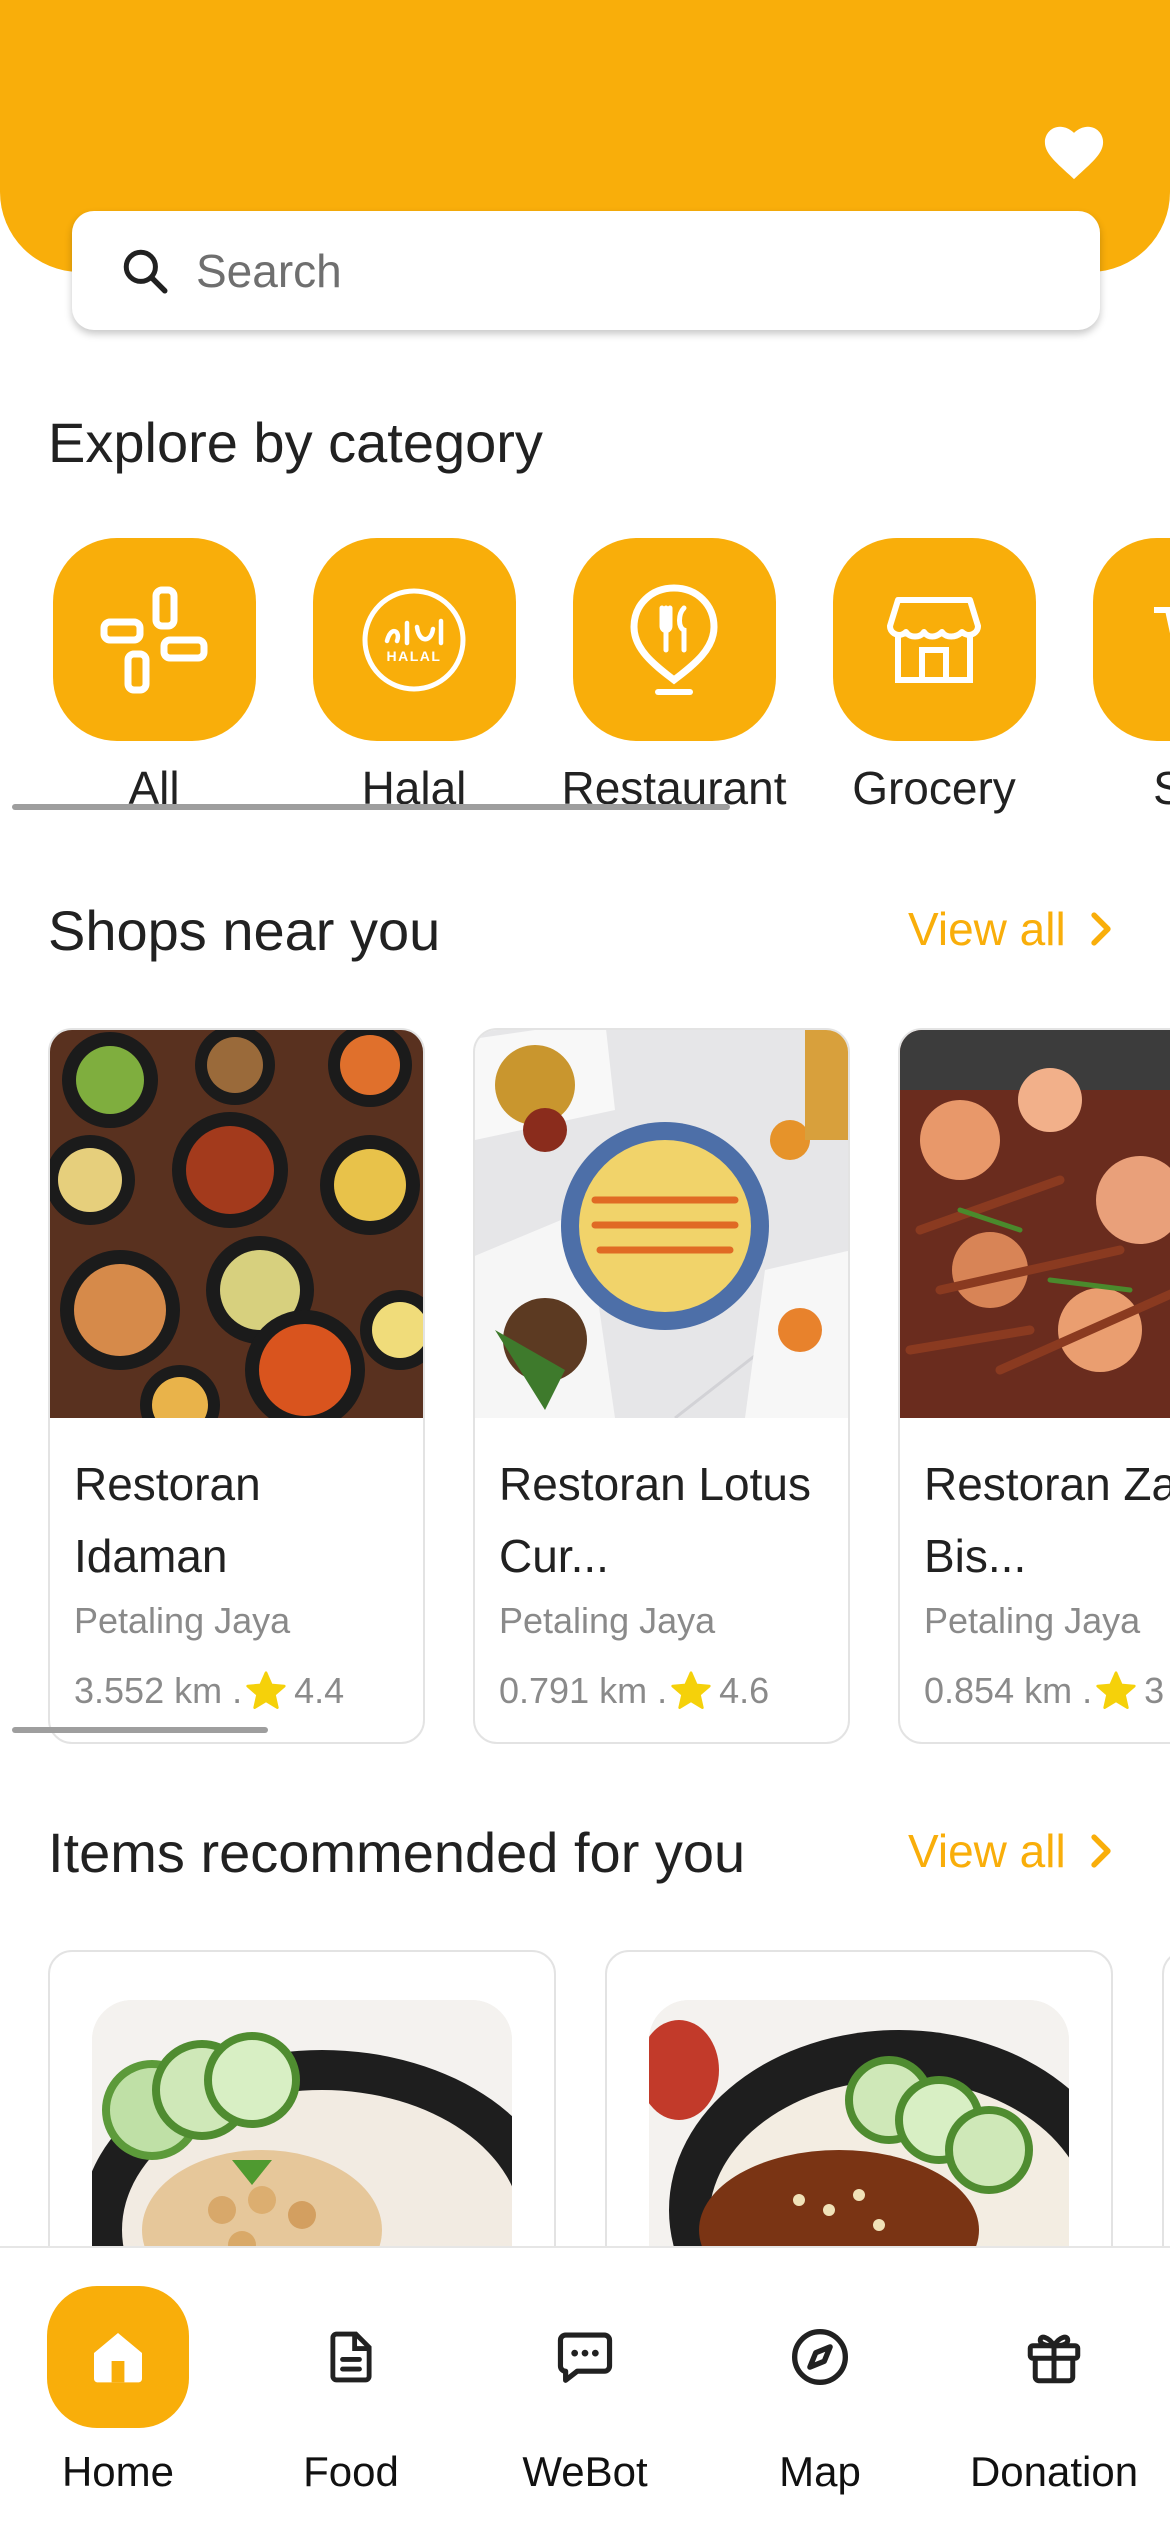 The width and height of the screenshot is (1170, 2532). What do you see at coordinates (119, 2391) in the screenshot?
I see `nav-item-home: Home` at bounding box center [119, 2391].